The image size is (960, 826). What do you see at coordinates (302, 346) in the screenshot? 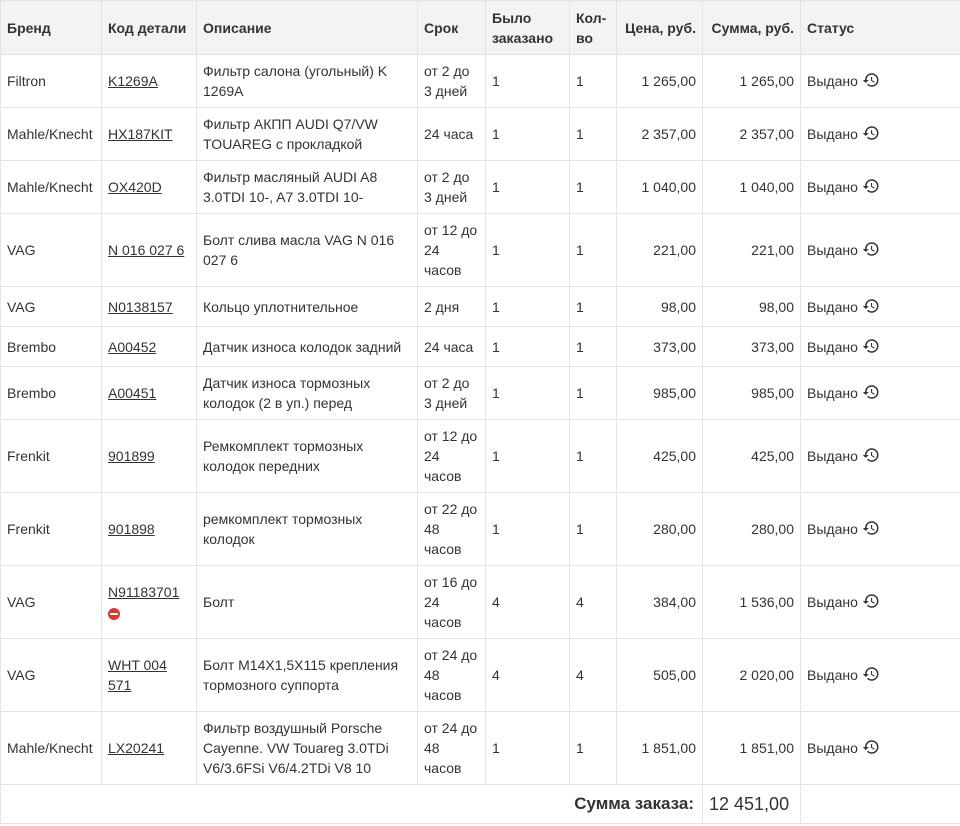
I see `description-text: Датчик износа колодок задний` at bounding box center [302, 346].